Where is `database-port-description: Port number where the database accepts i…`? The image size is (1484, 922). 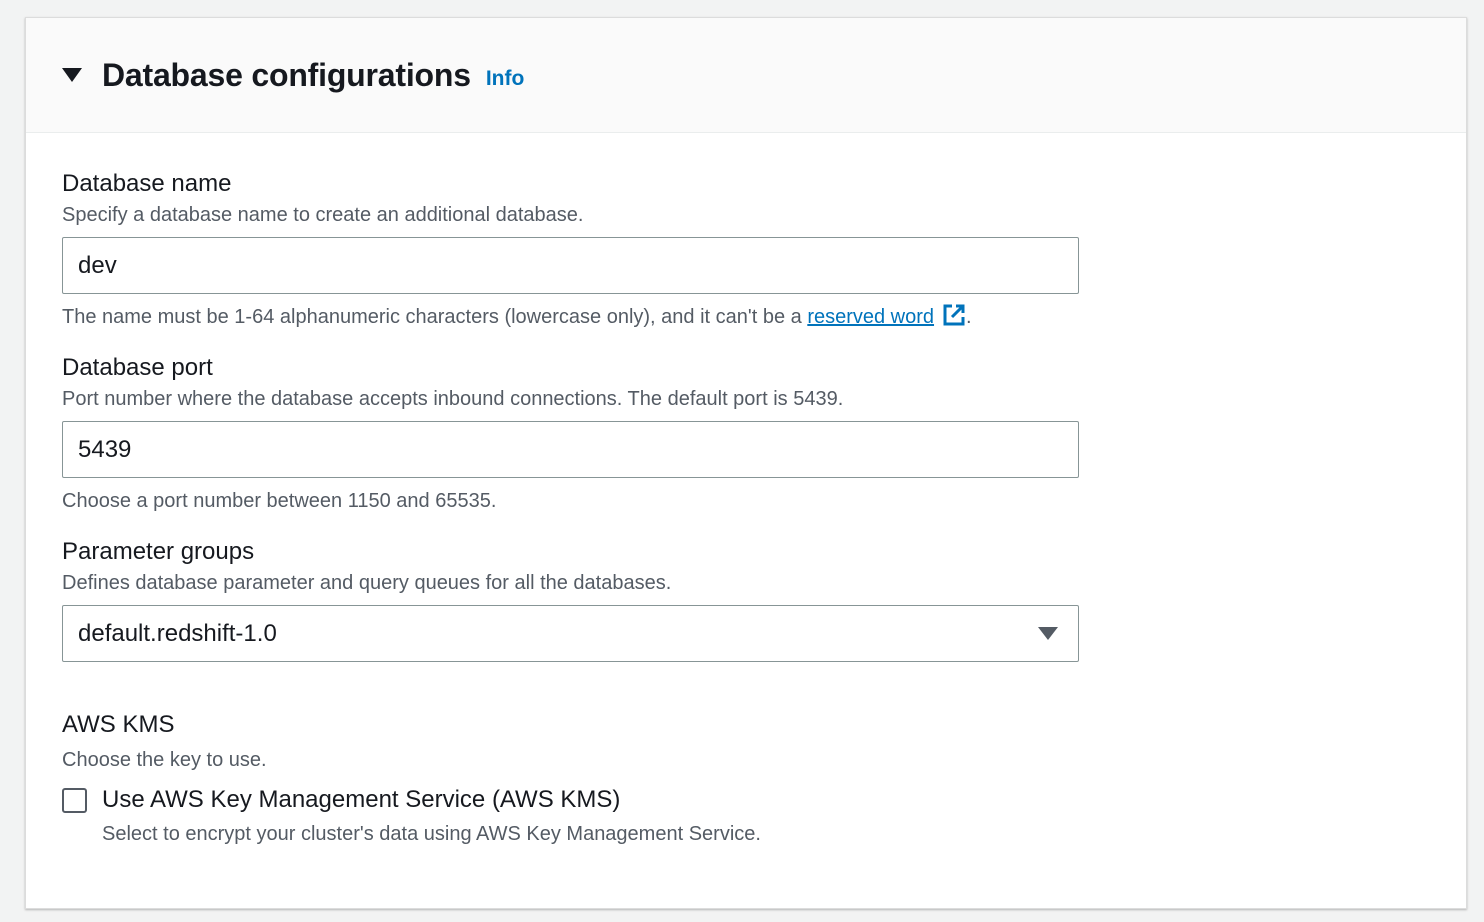
database-port-description: Port number where the database accepts i… is located at coordinates (453, 399).